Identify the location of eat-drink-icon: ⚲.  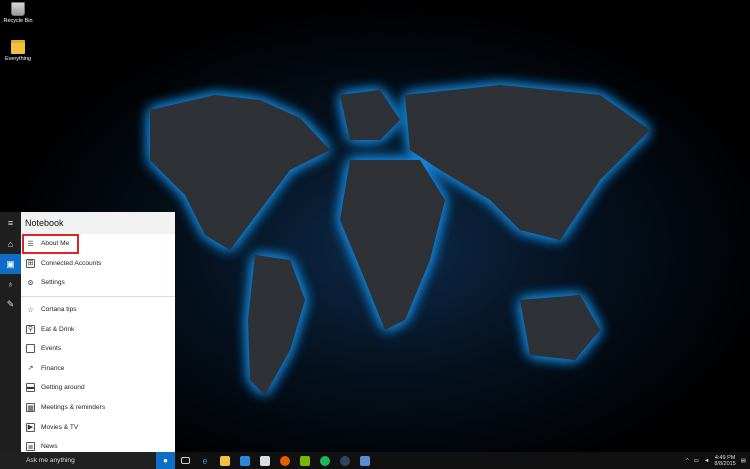
(30, 329).